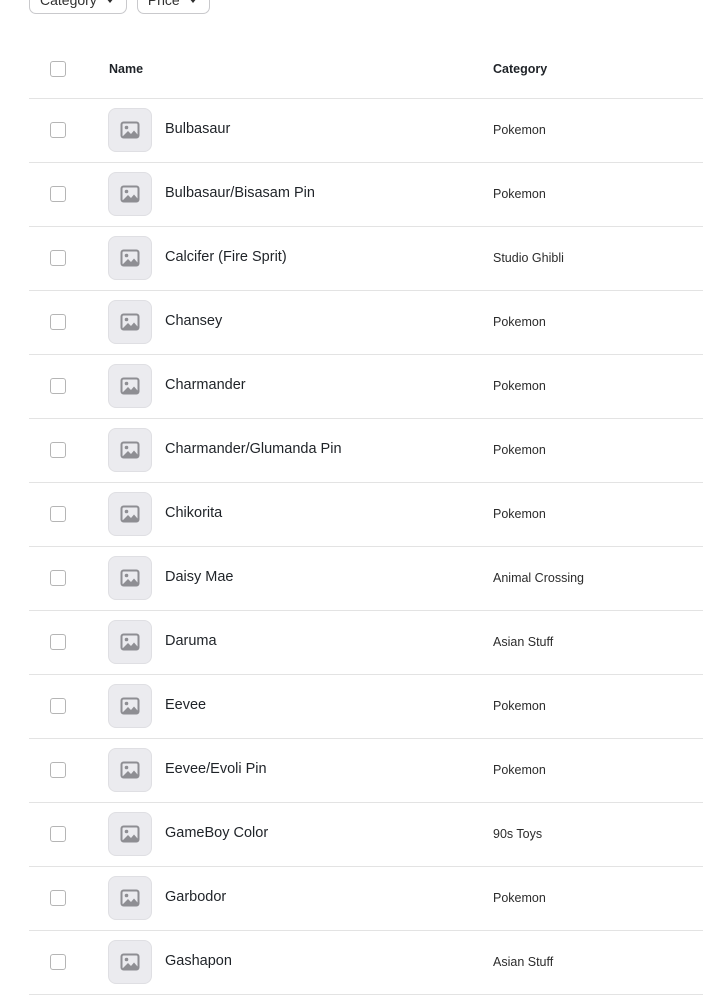  I want to click on select-all-checkbox, so click(58, 69).